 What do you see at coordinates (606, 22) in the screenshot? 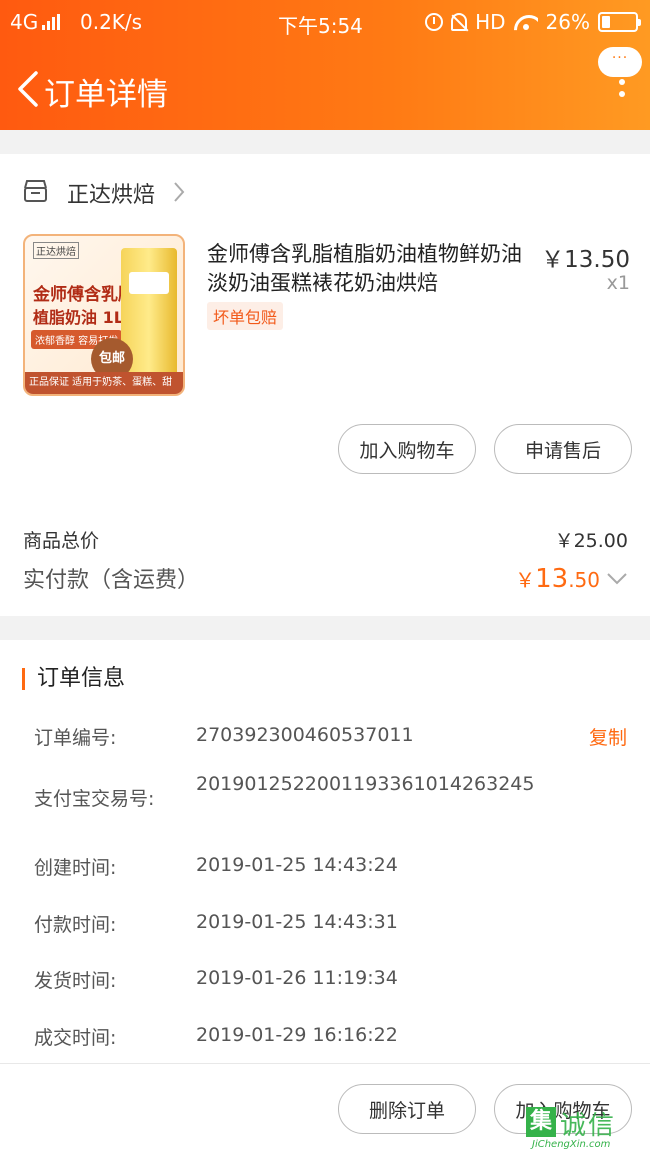
I see `battery-fill` at bounding box center [606, 22].